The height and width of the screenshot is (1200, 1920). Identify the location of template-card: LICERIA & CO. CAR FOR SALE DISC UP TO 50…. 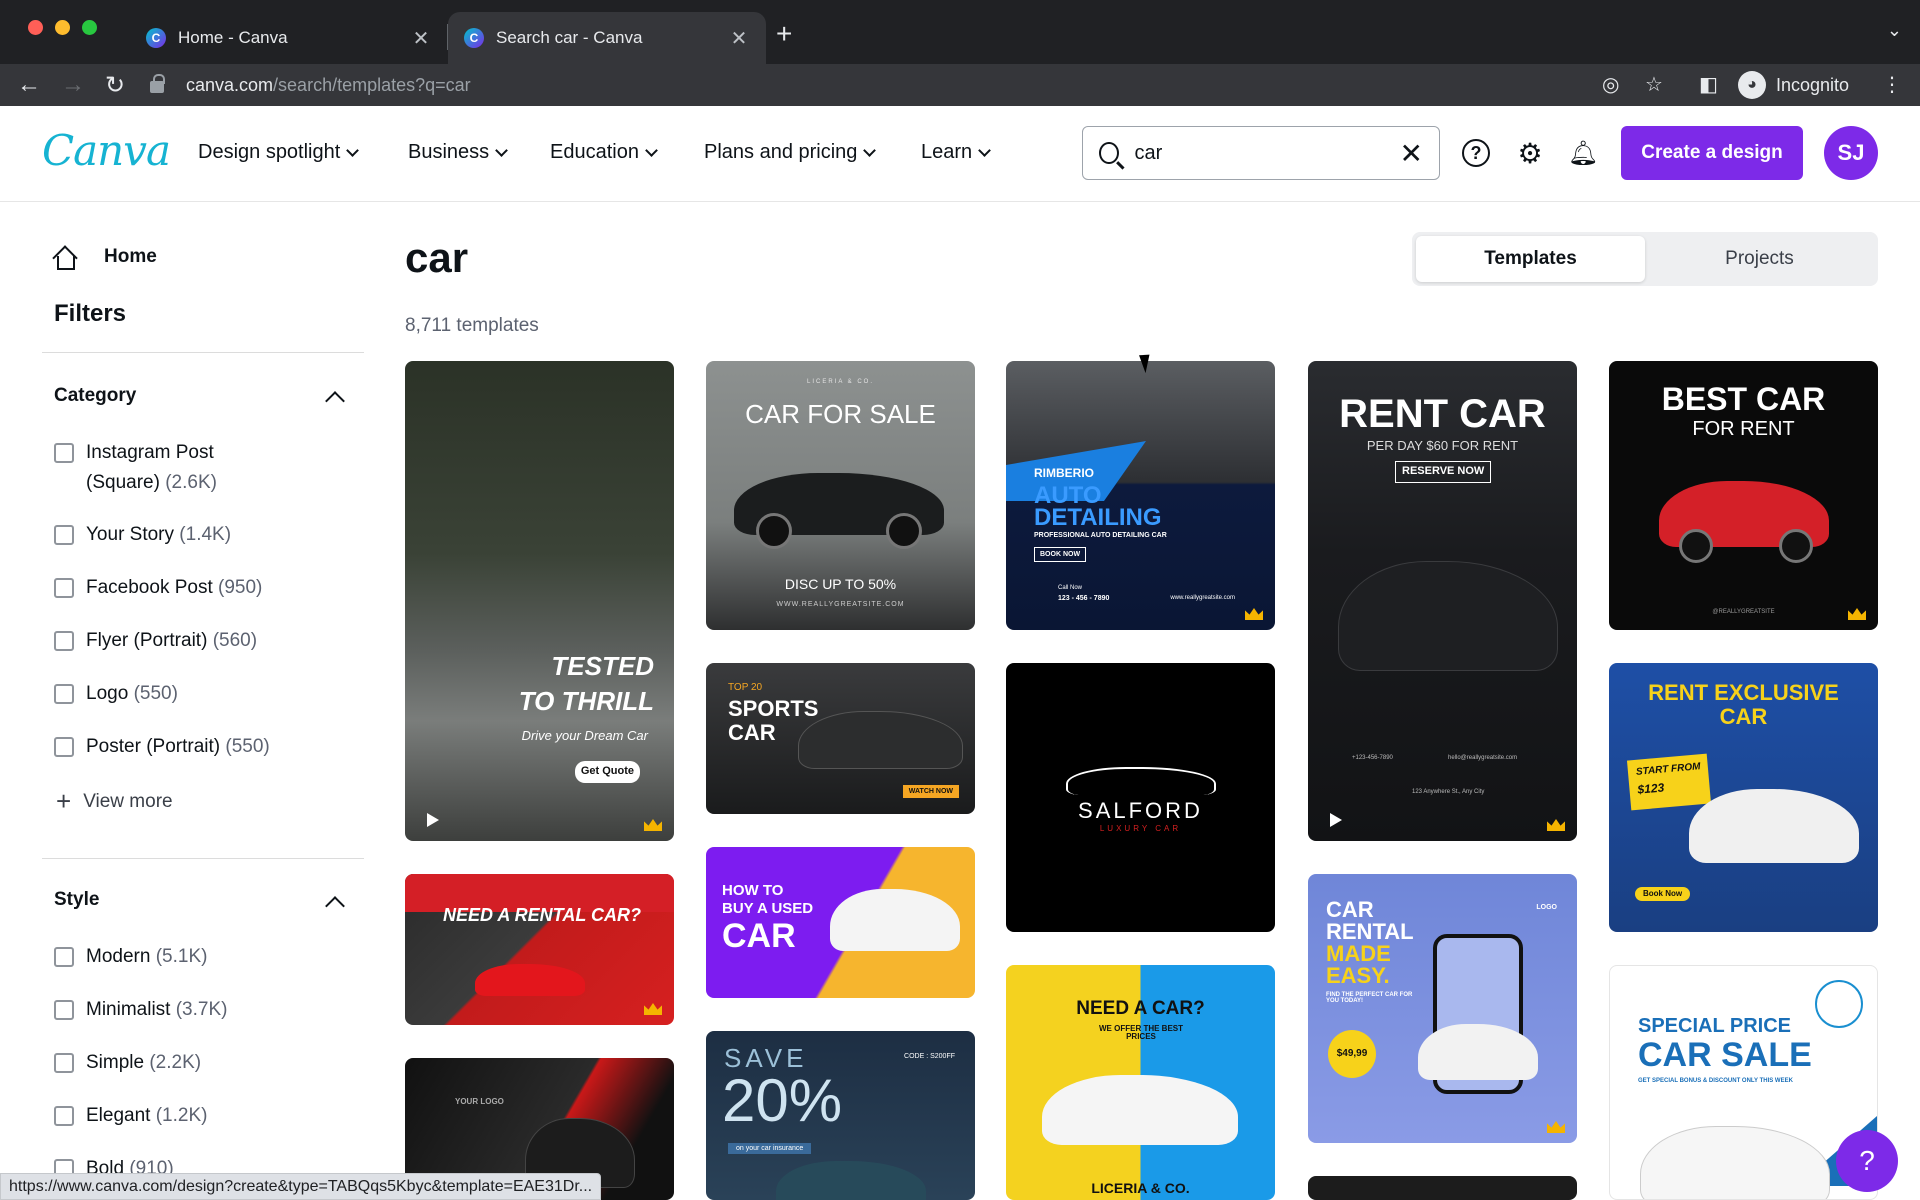
(840, 495).